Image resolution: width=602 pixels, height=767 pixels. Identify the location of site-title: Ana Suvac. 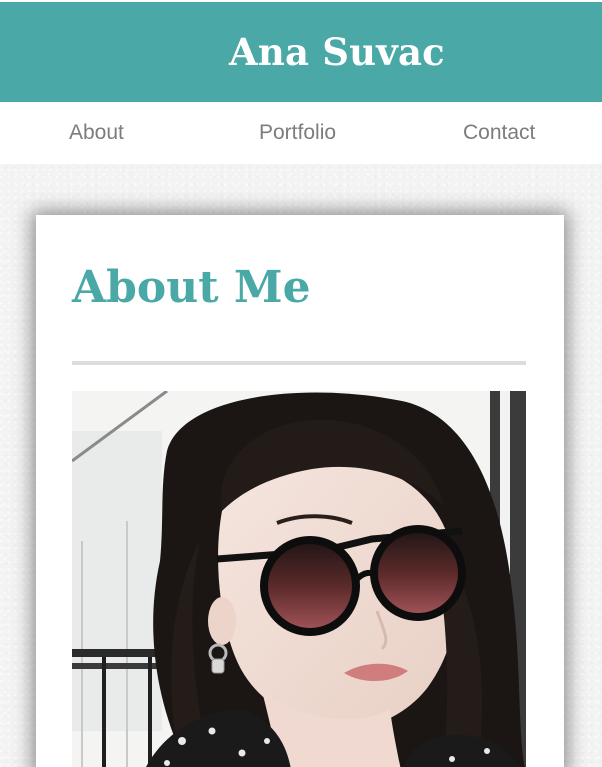
(337, 52).